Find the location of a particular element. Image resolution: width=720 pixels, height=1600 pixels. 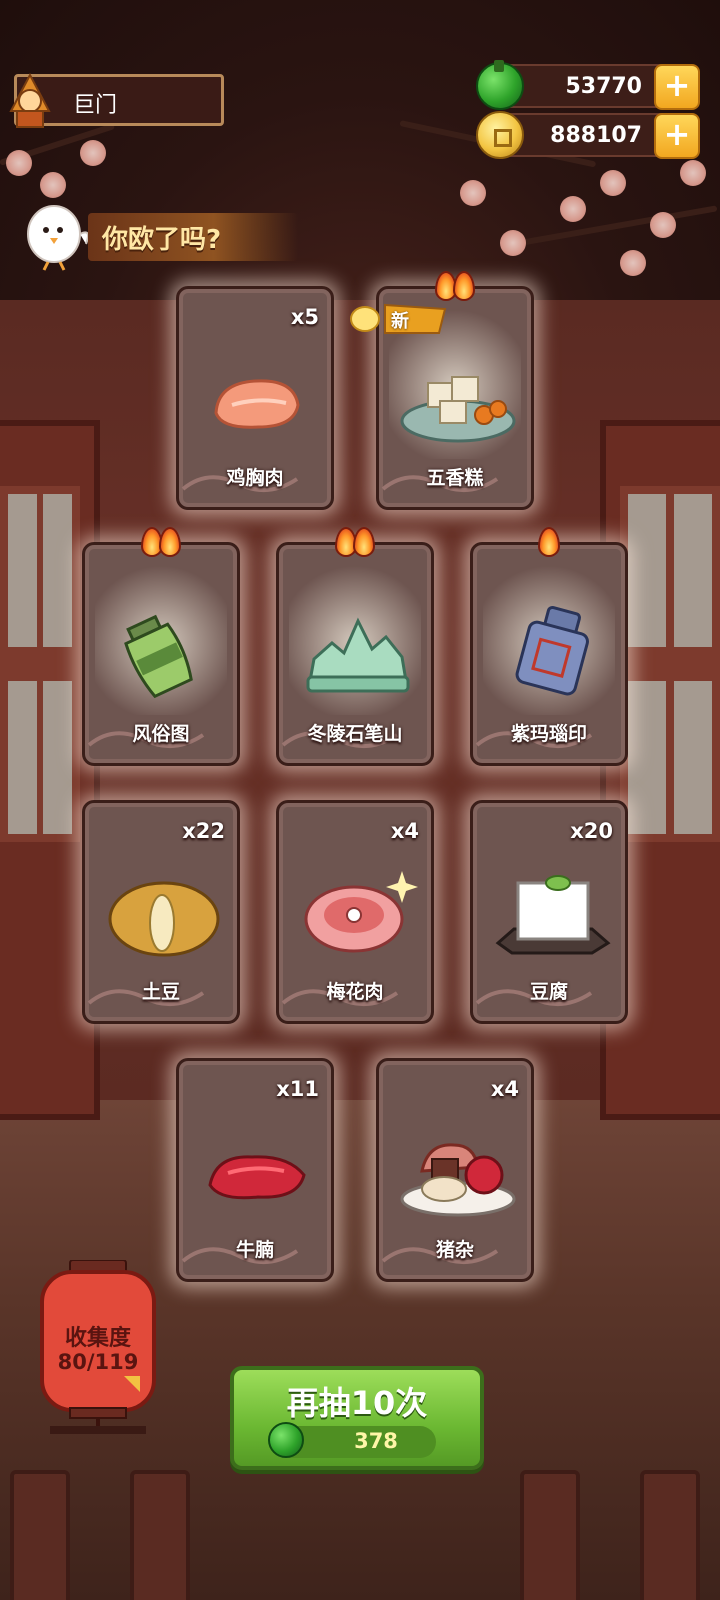

reward-card: x11 牛腩 is located at coordinates (255, 1170).